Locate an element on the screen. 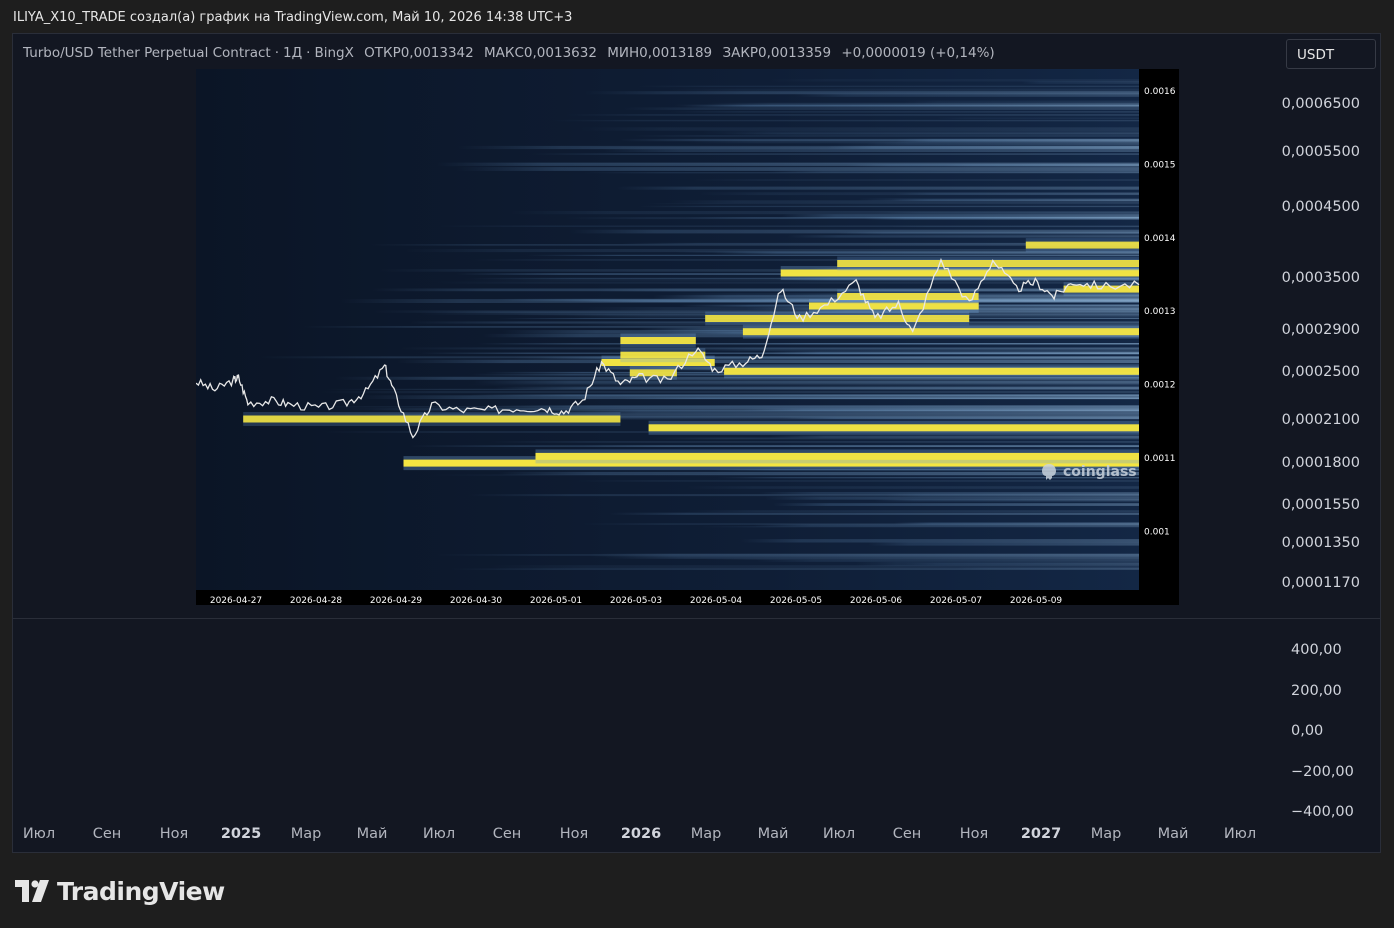 This screenshot has width=1394, height=928. price-axis-label: 0,0002900 is located at coordinates (1320, 330).